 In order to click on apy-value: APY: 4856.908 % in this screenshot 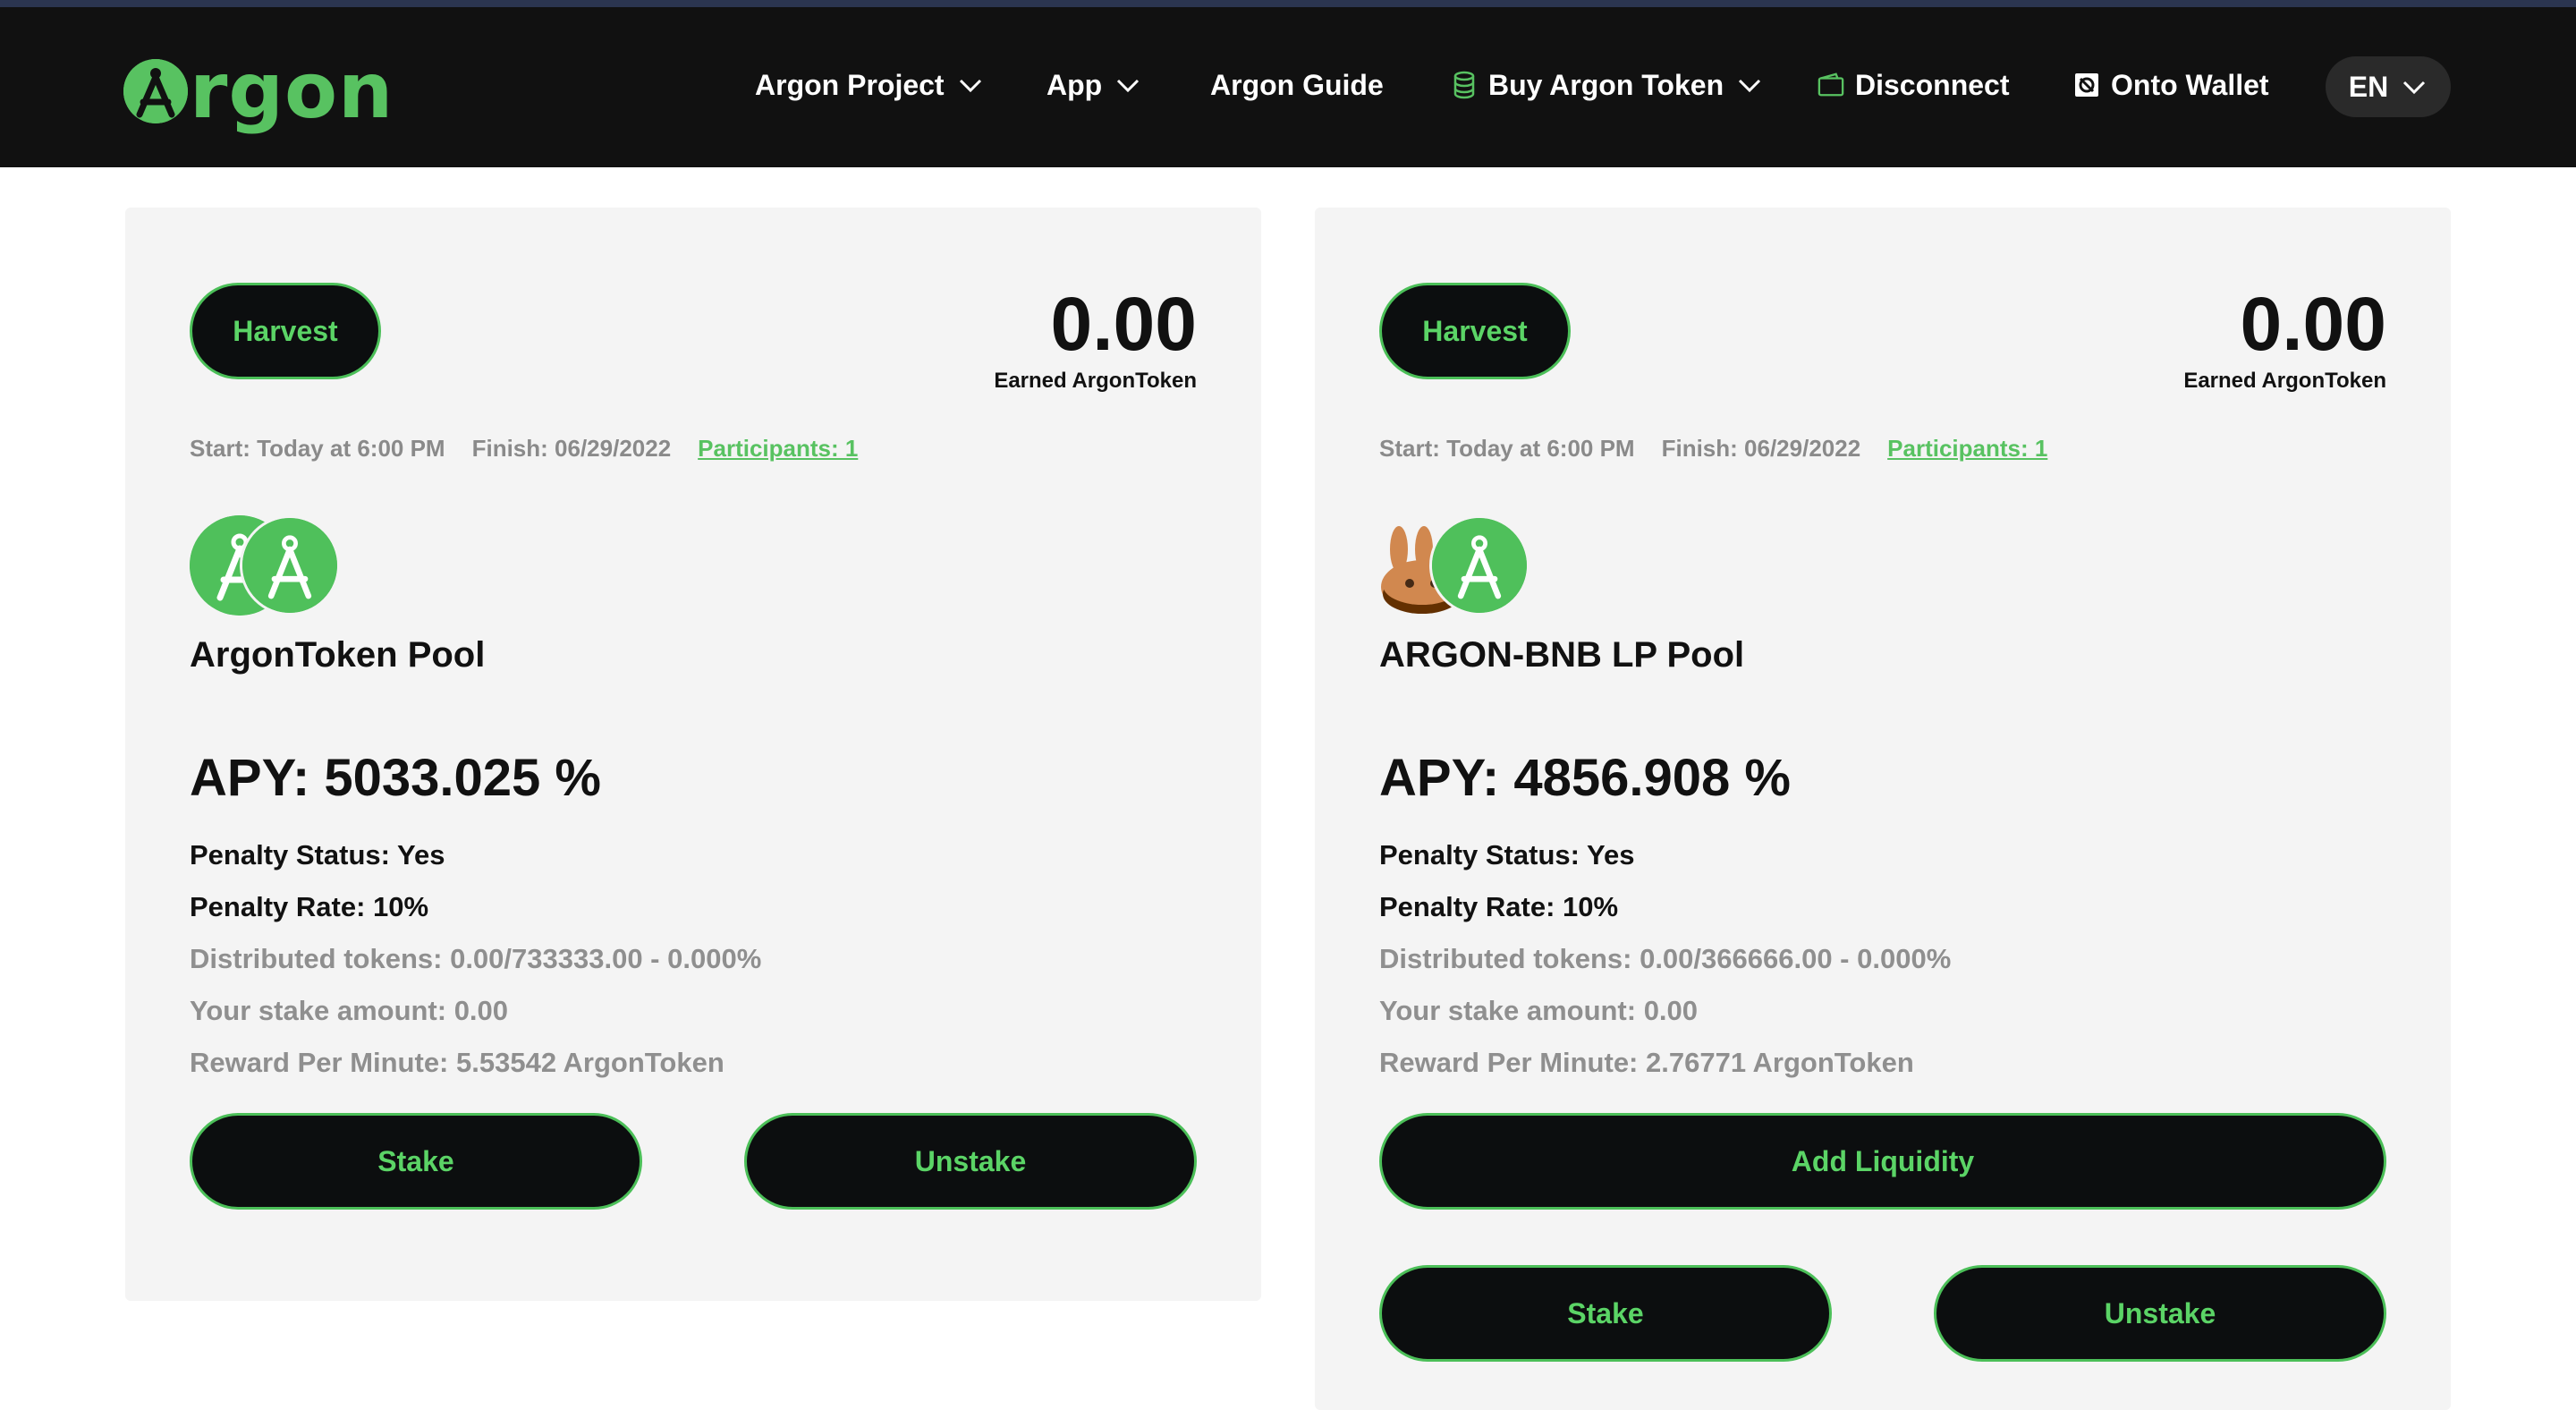, I will do `click(1585, 778)`.